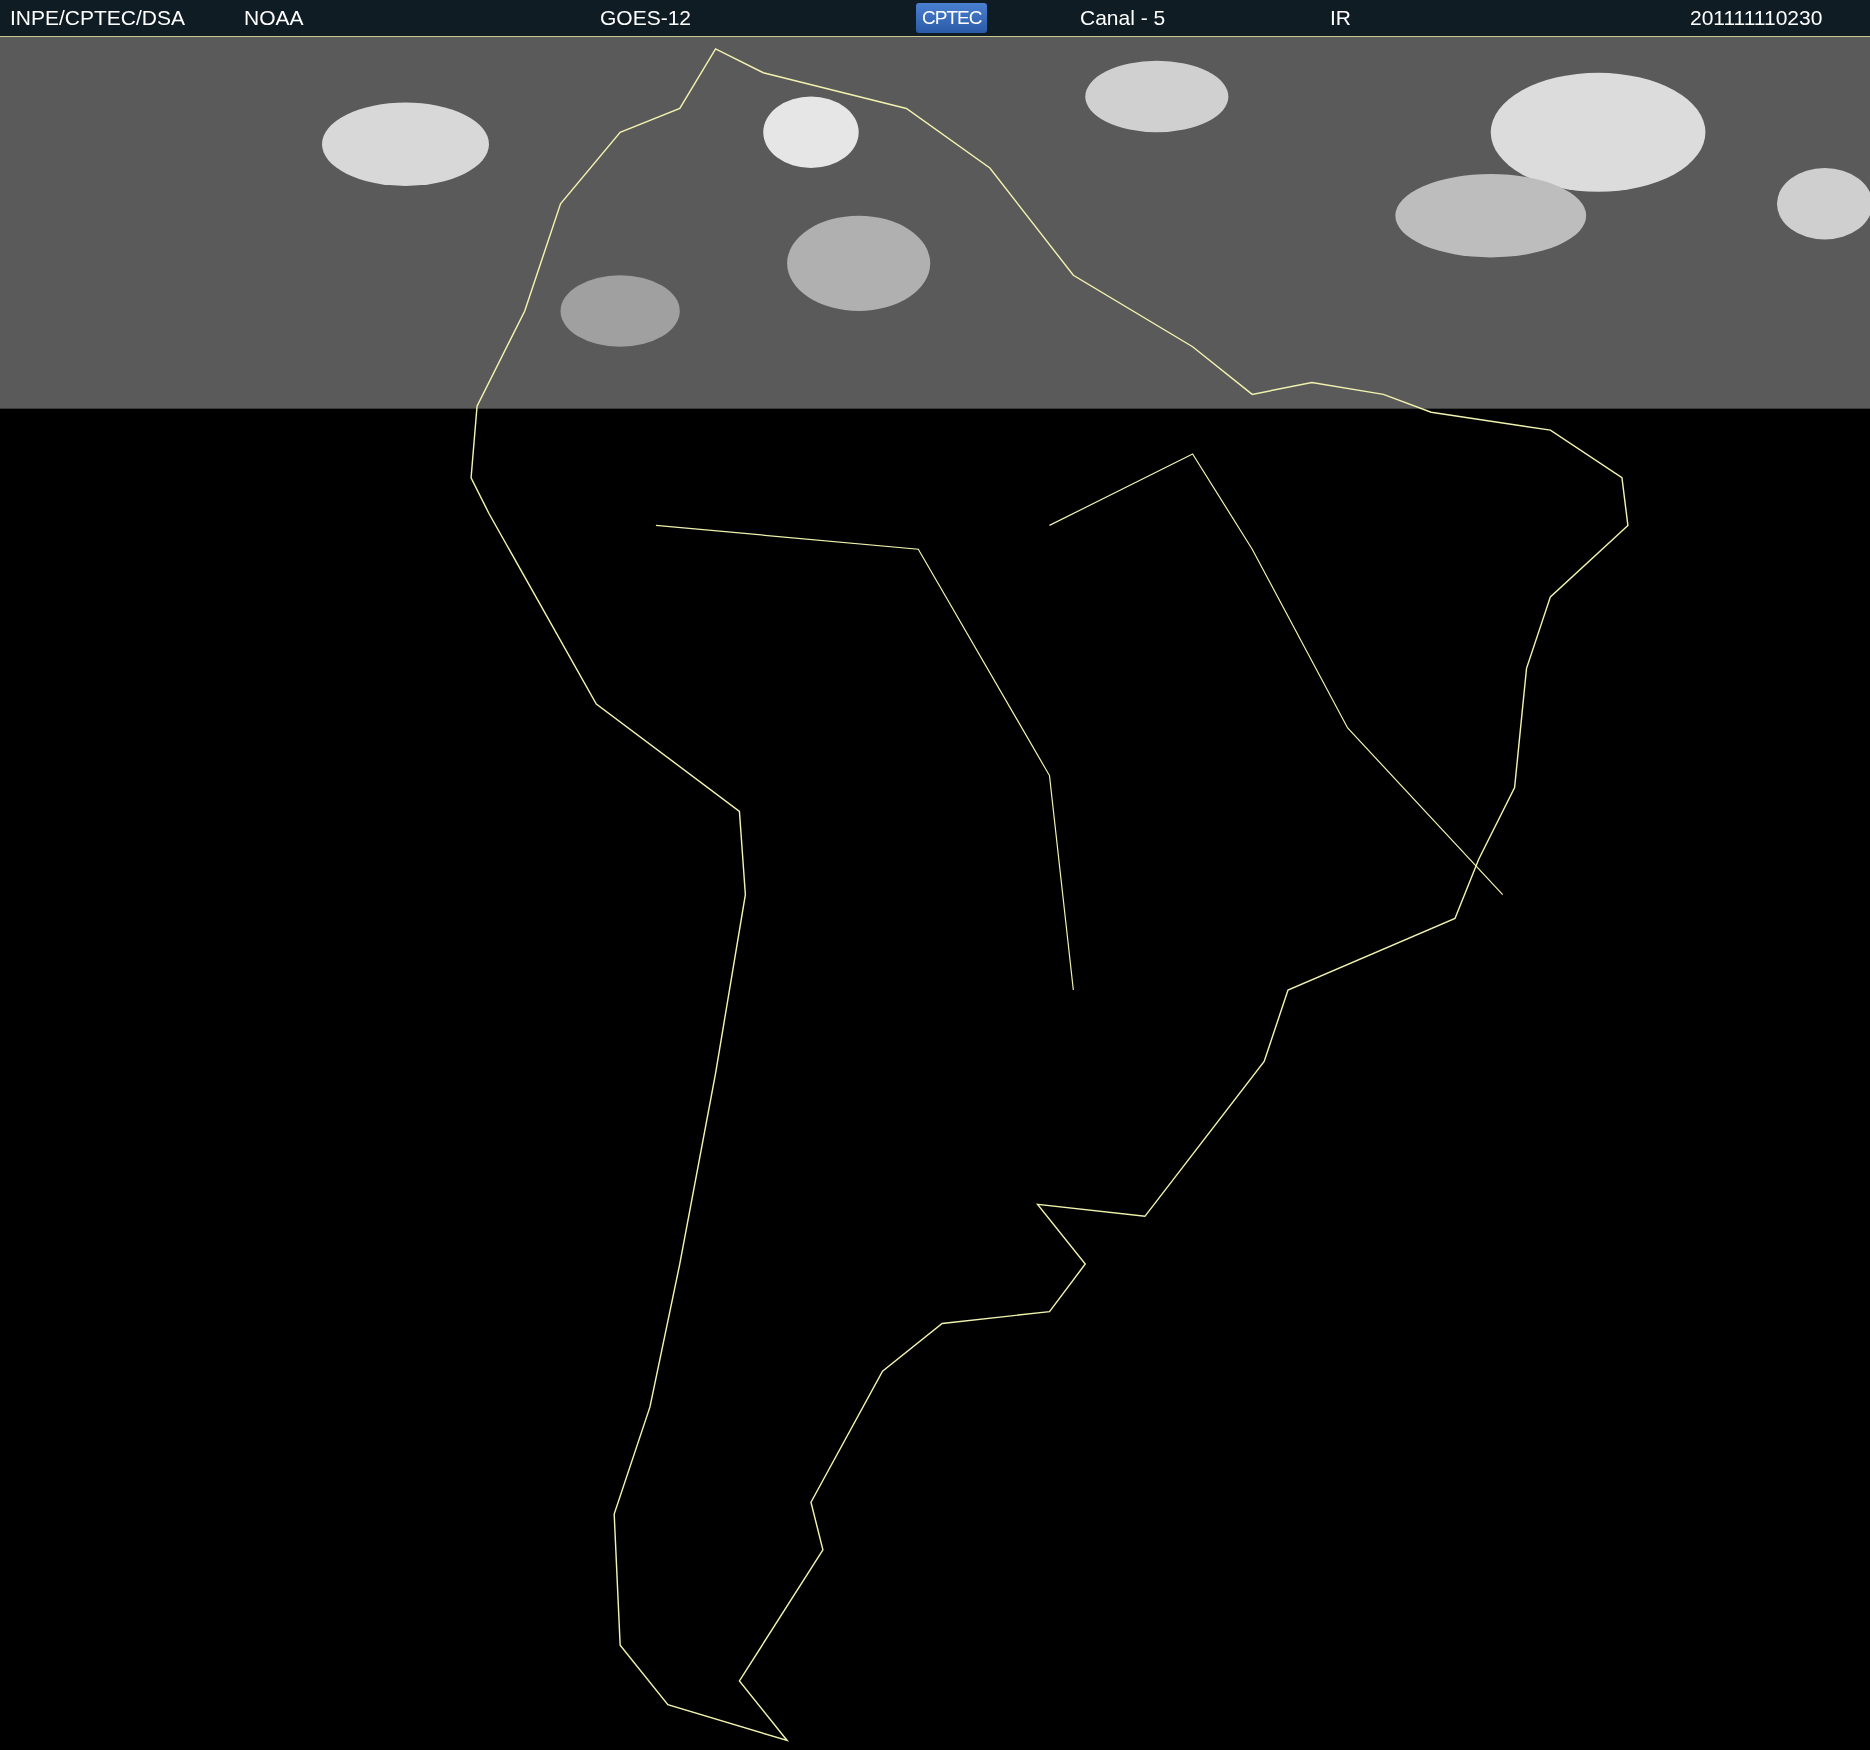 The height and width of the screenshot is (1750, 1870). Describe the element at coordinates (646, 18) in the screenshot. I see `header-label: GOES-12` at that location.